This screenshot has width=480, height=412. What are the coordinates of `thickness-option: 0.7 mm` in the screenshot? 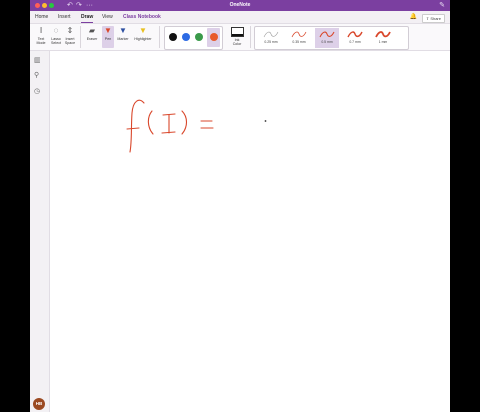 It's located at (355, 38).